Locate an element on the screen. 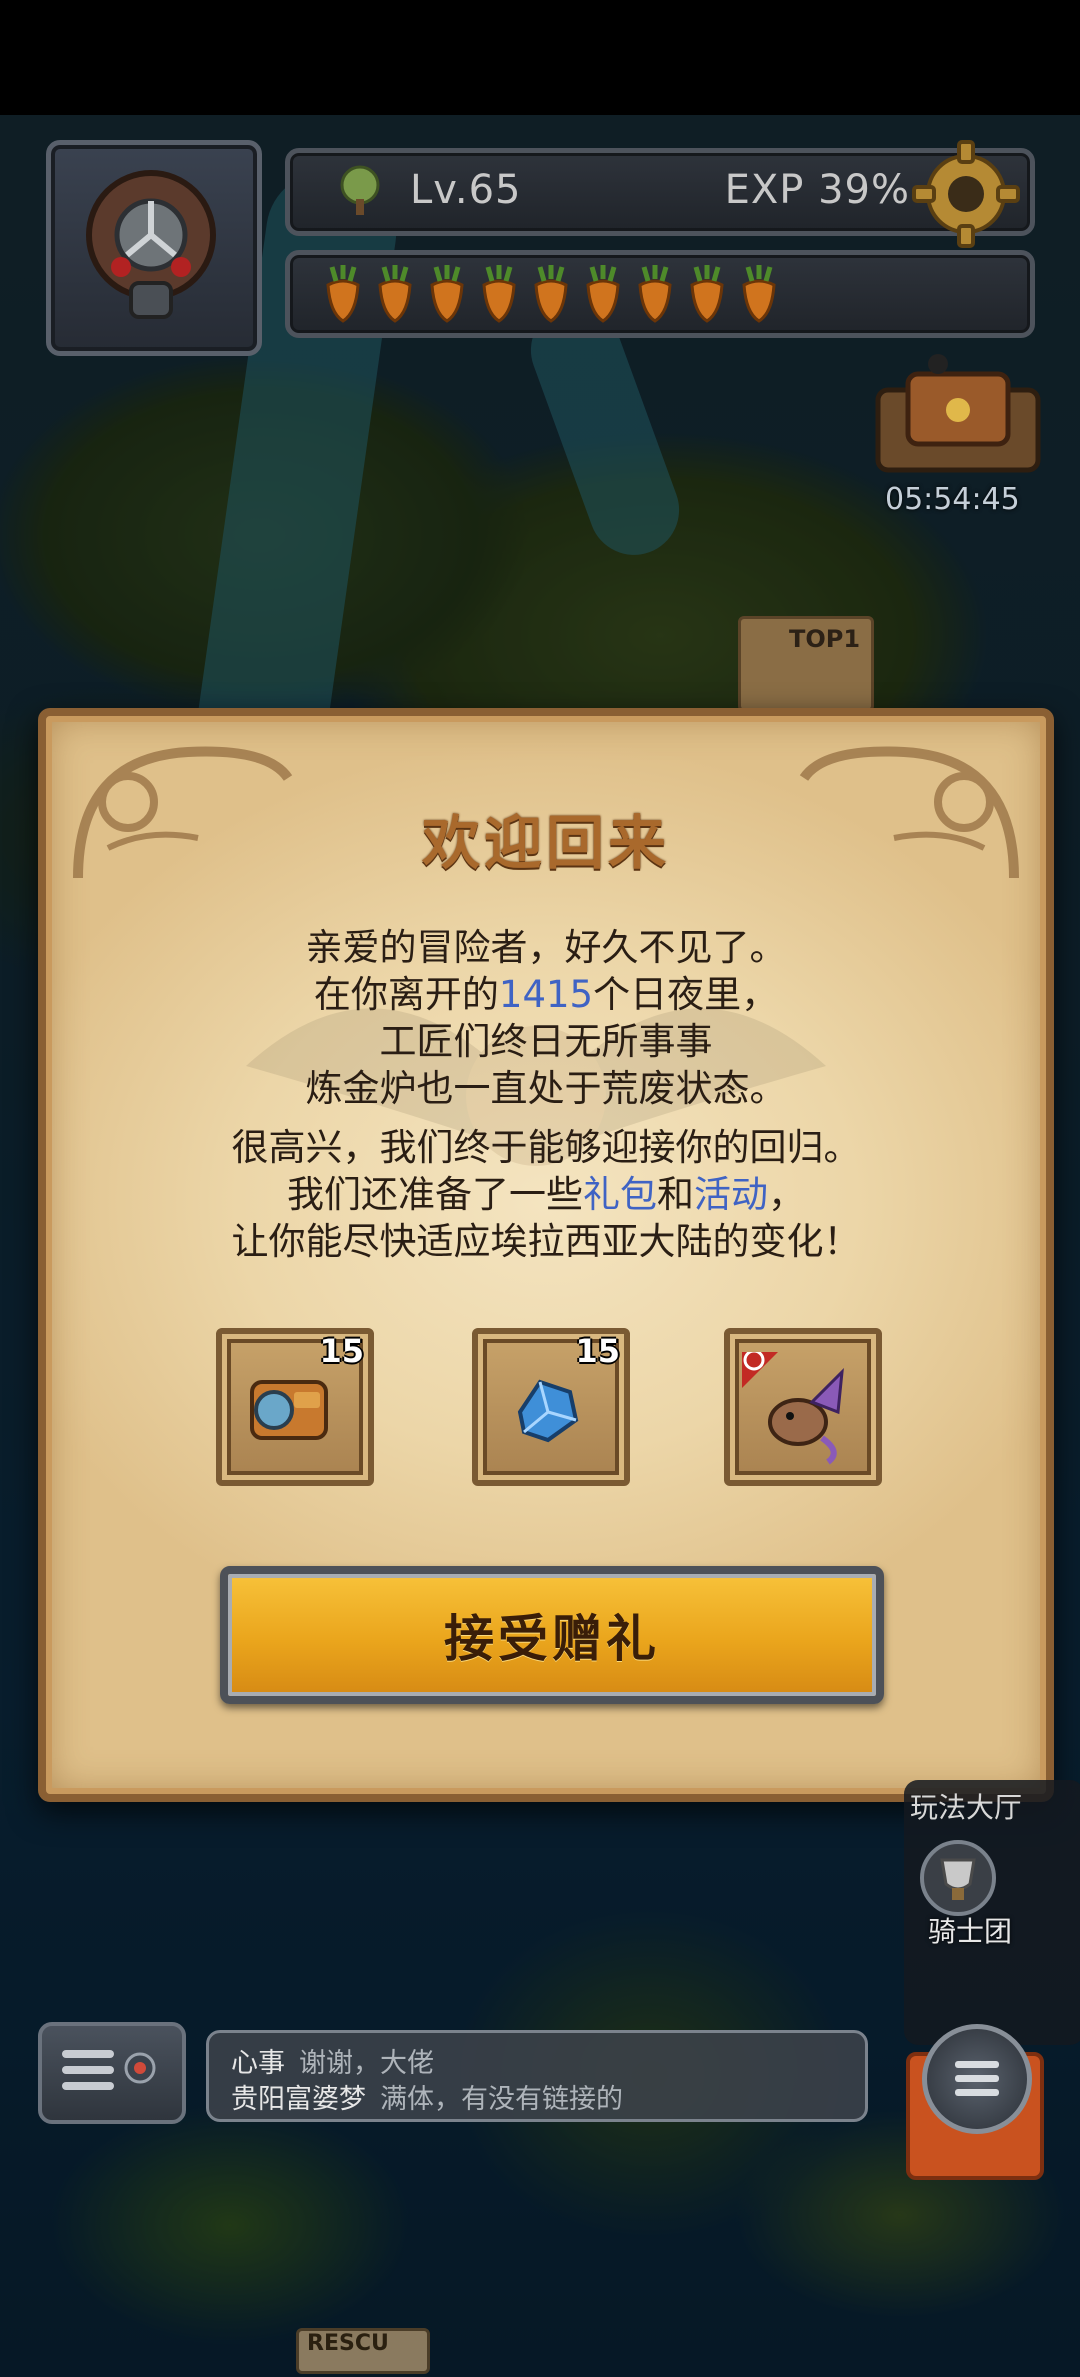 The width and height of the screenshot is (1080, 2377). gift-slot-pet is located at coordinates (803, 1407).